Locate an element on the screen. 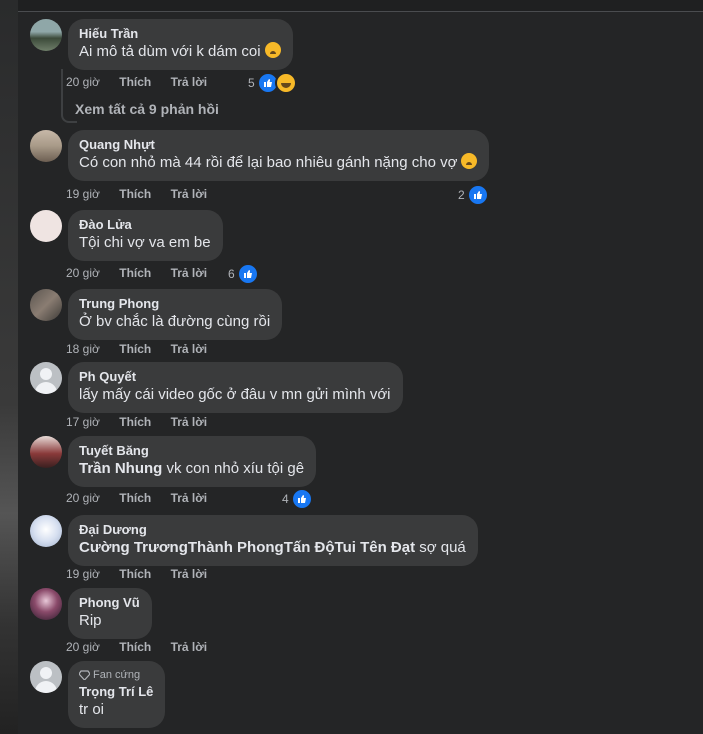 This screenshot has height=734, width=703. comment-text: Trần Nhung vk con nhỏ xíu tội gê is located at coordinates (192, 468).